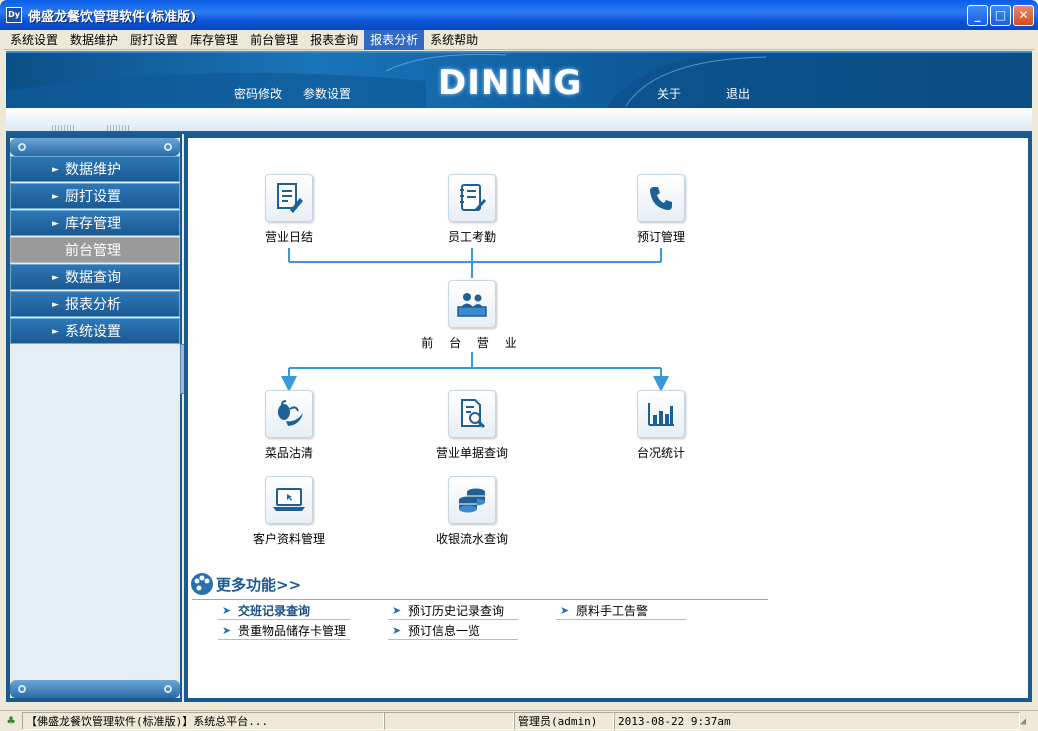 This screenshot has height=731, width=1038. What do you see at coordinates (289, 414) in the screenshot?
I see `pepper-icon` at bounding box center [289, 414].